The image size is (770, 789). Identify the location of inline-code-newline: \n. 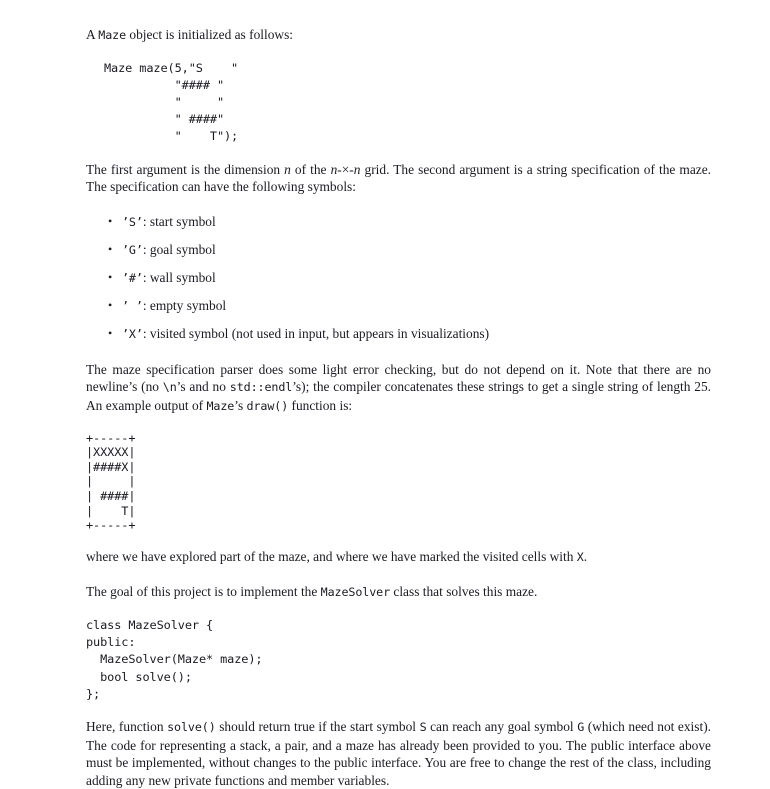
(169, 387).